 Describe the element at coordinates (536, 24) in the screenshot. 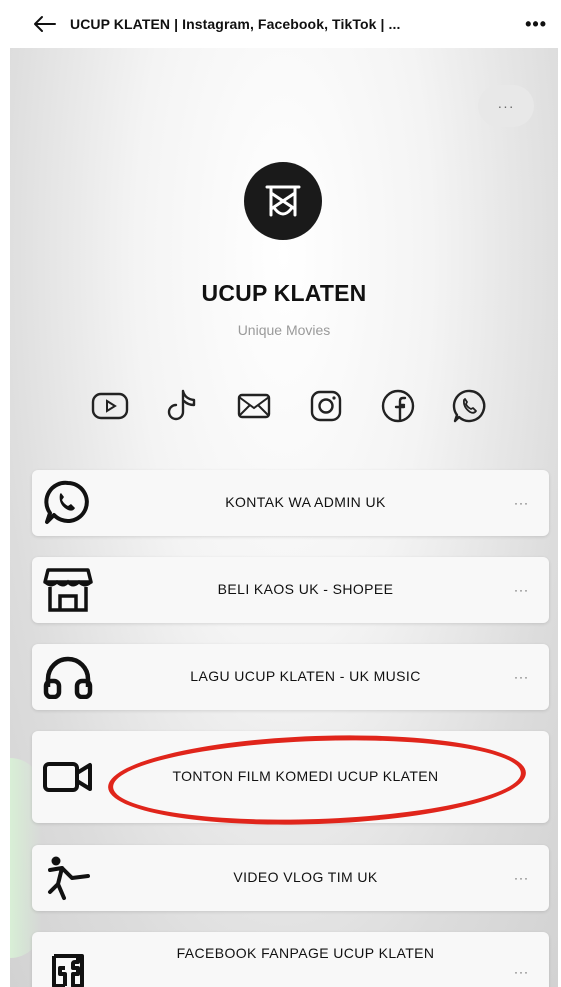

I see `more-options-button: •••` at that location.